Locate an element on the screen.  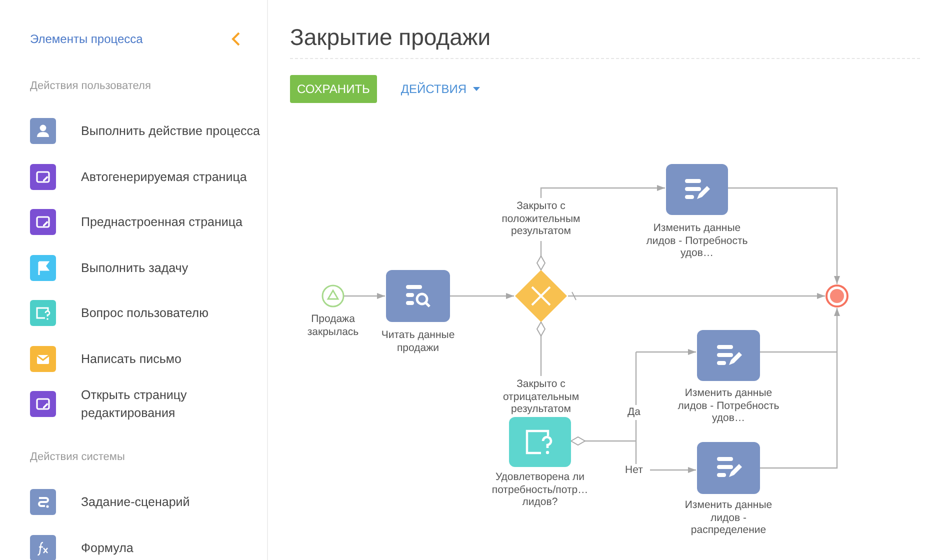
connector-line is located at coordinates (636, 378).